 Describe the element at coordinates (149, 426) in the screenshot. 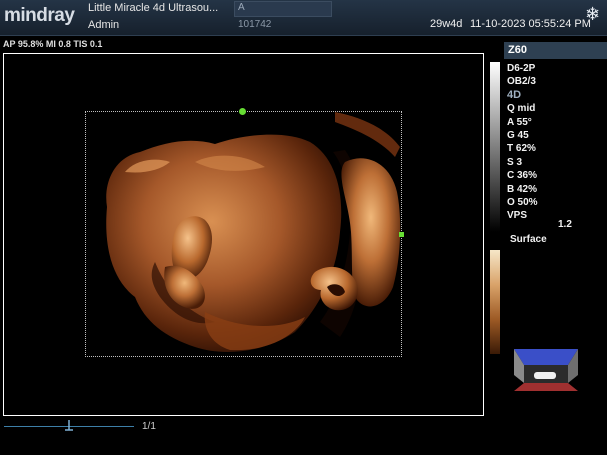

I see `frame-counter: 1/1` at that location.